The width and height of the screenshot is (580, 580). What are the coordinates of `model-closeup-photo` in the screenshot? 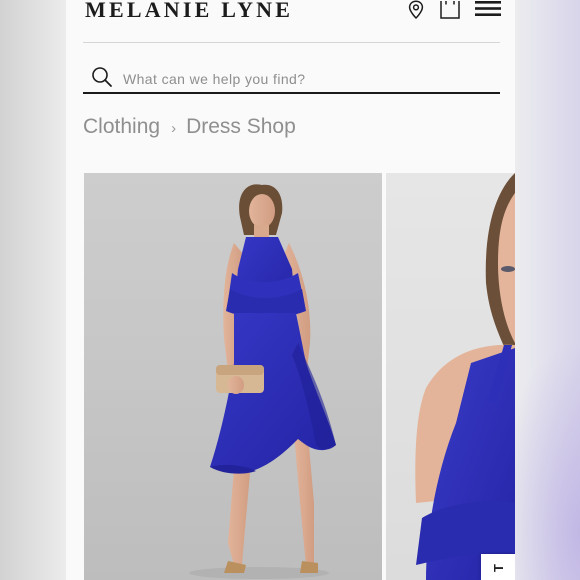 It's located at (465, 376).